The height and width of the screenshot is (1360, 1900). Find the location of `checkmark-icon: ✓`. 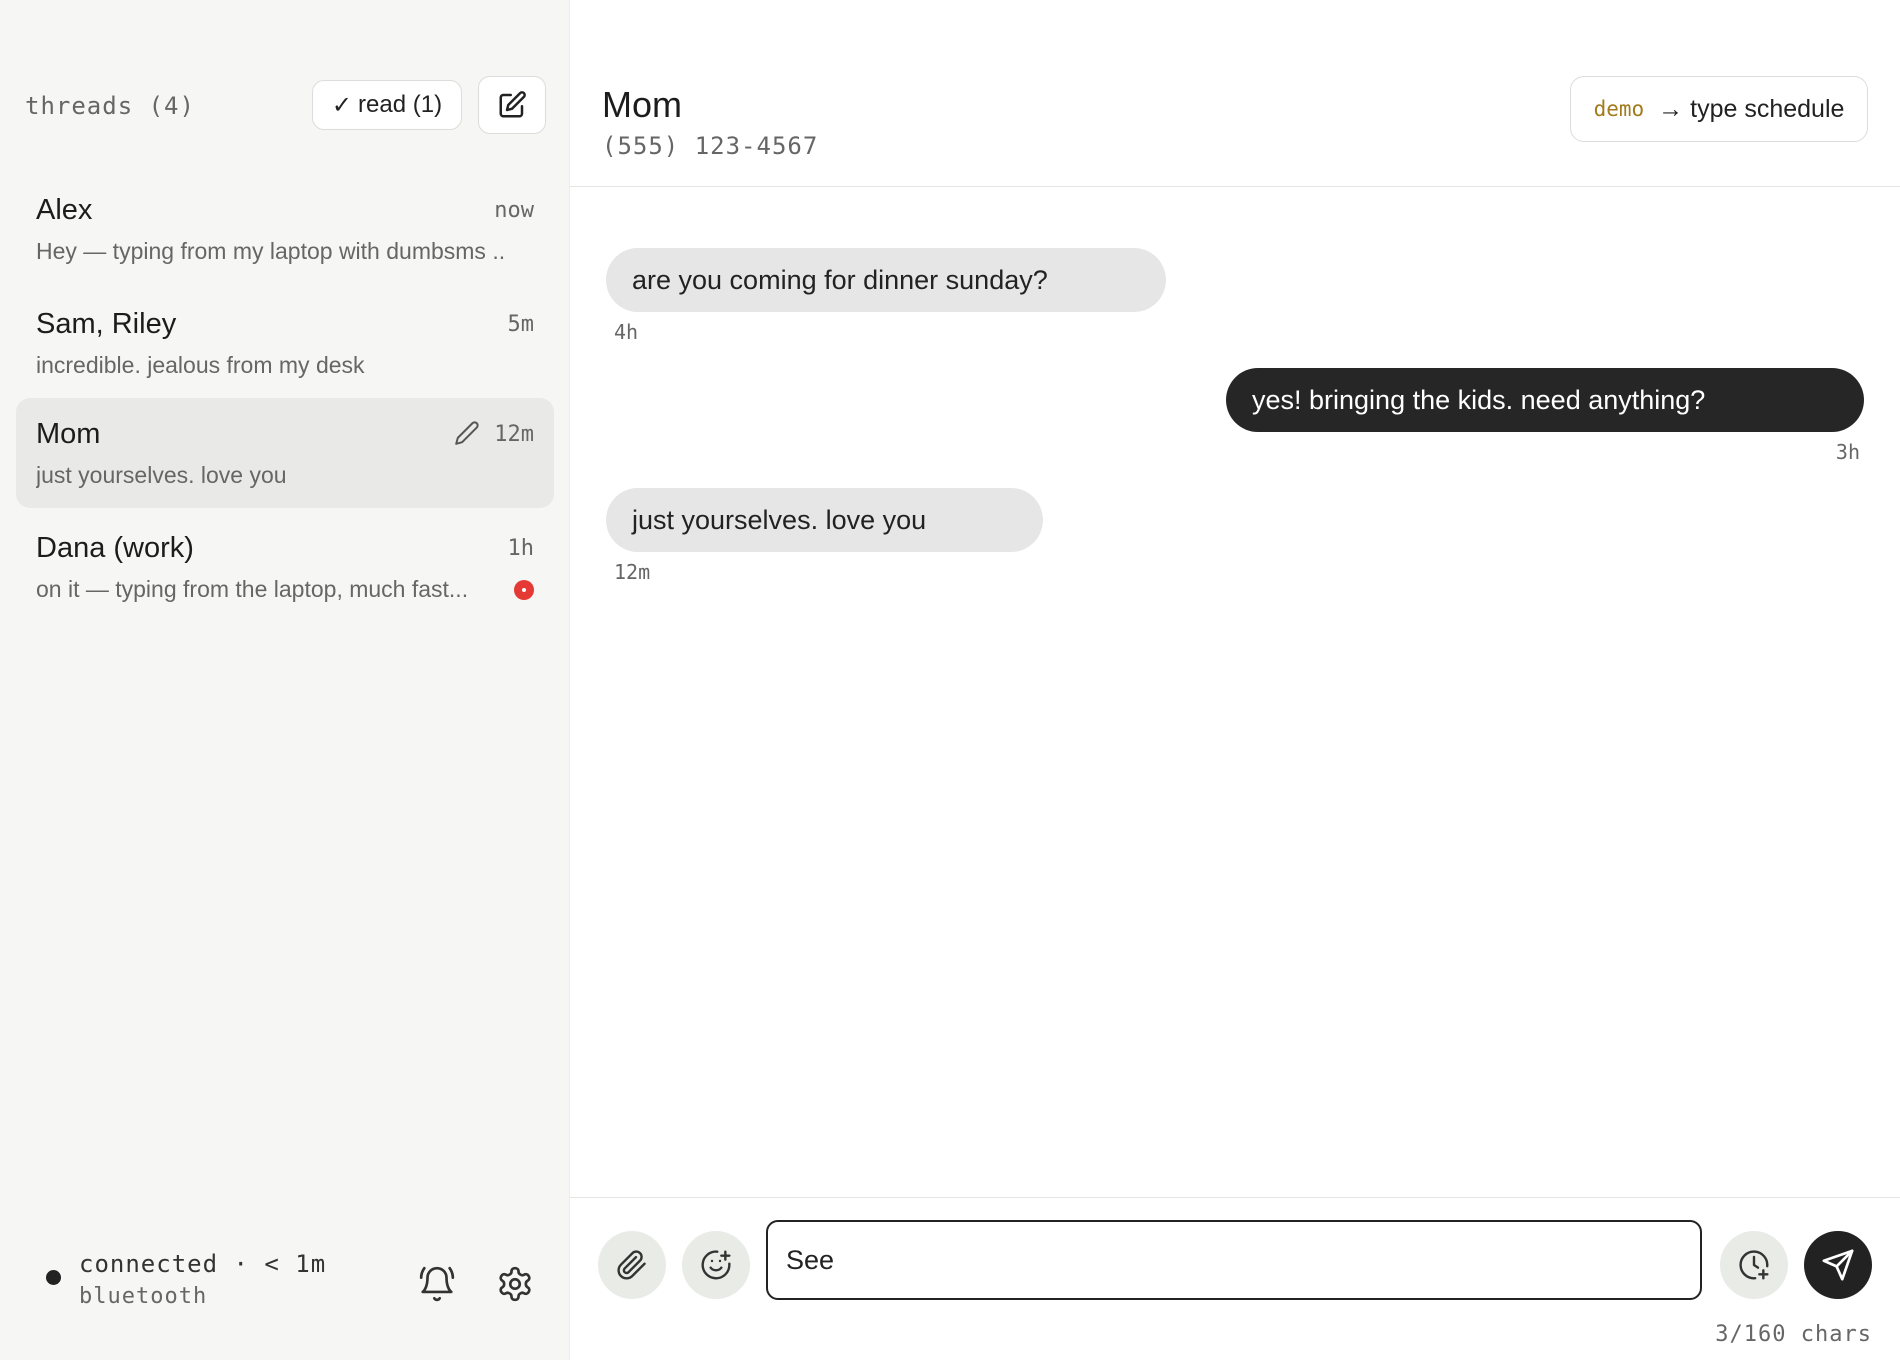

checkmark-icon: ✓ is located at coordinates (342, 105).